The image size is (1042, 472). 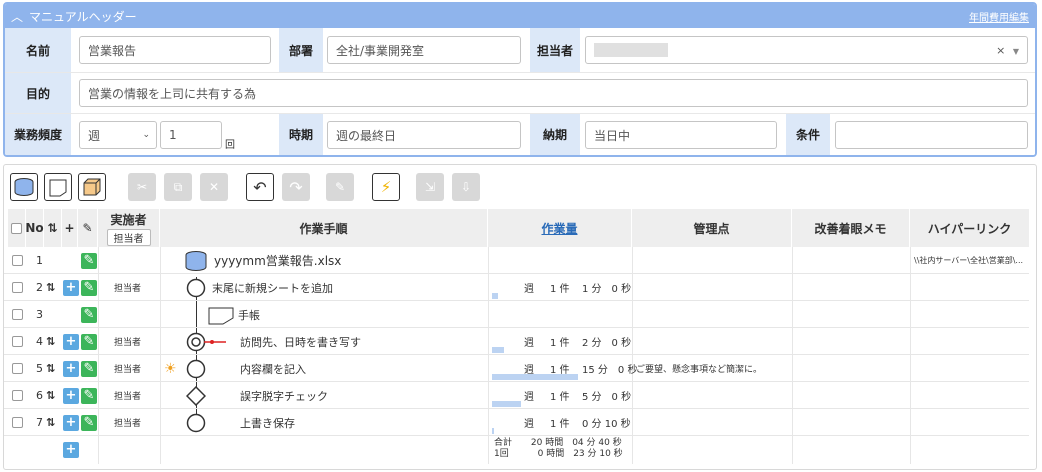 What do you see at coordinates (424, 135) in the screenshot?
I see `period-field: 週の最終日` at bounding box center [424, 135].